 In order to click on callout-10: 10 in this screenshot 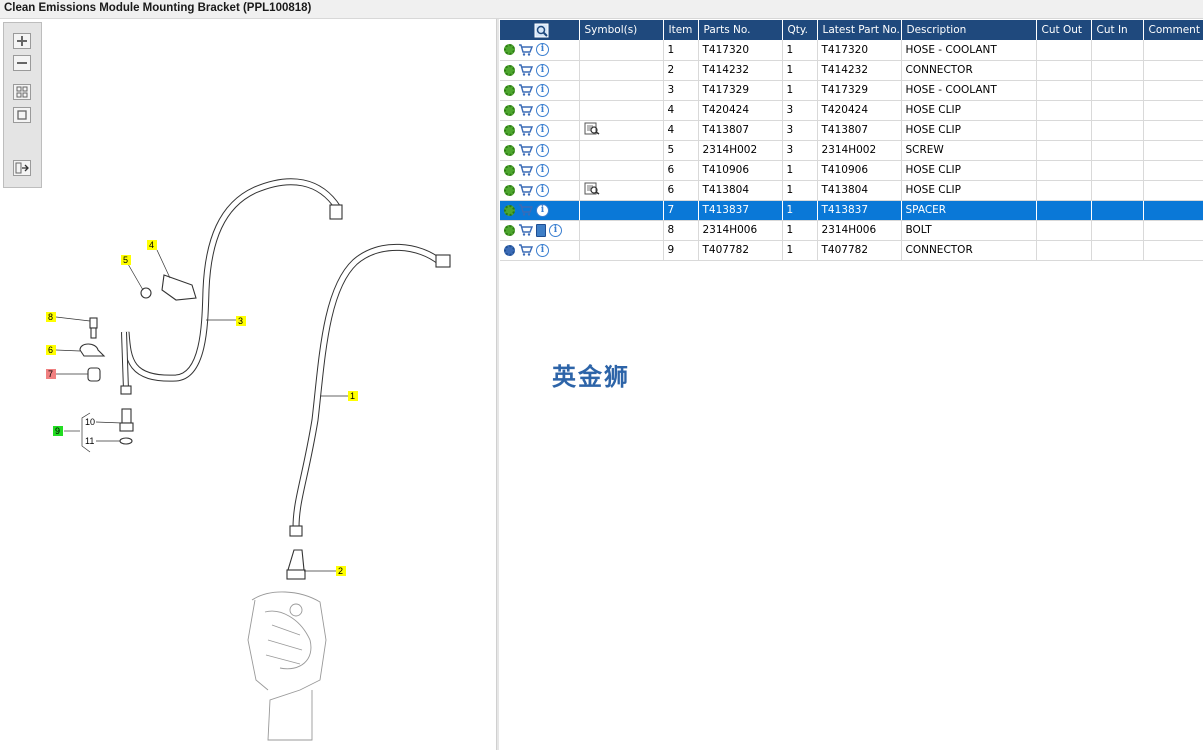, I will do `click(90, 422)`.